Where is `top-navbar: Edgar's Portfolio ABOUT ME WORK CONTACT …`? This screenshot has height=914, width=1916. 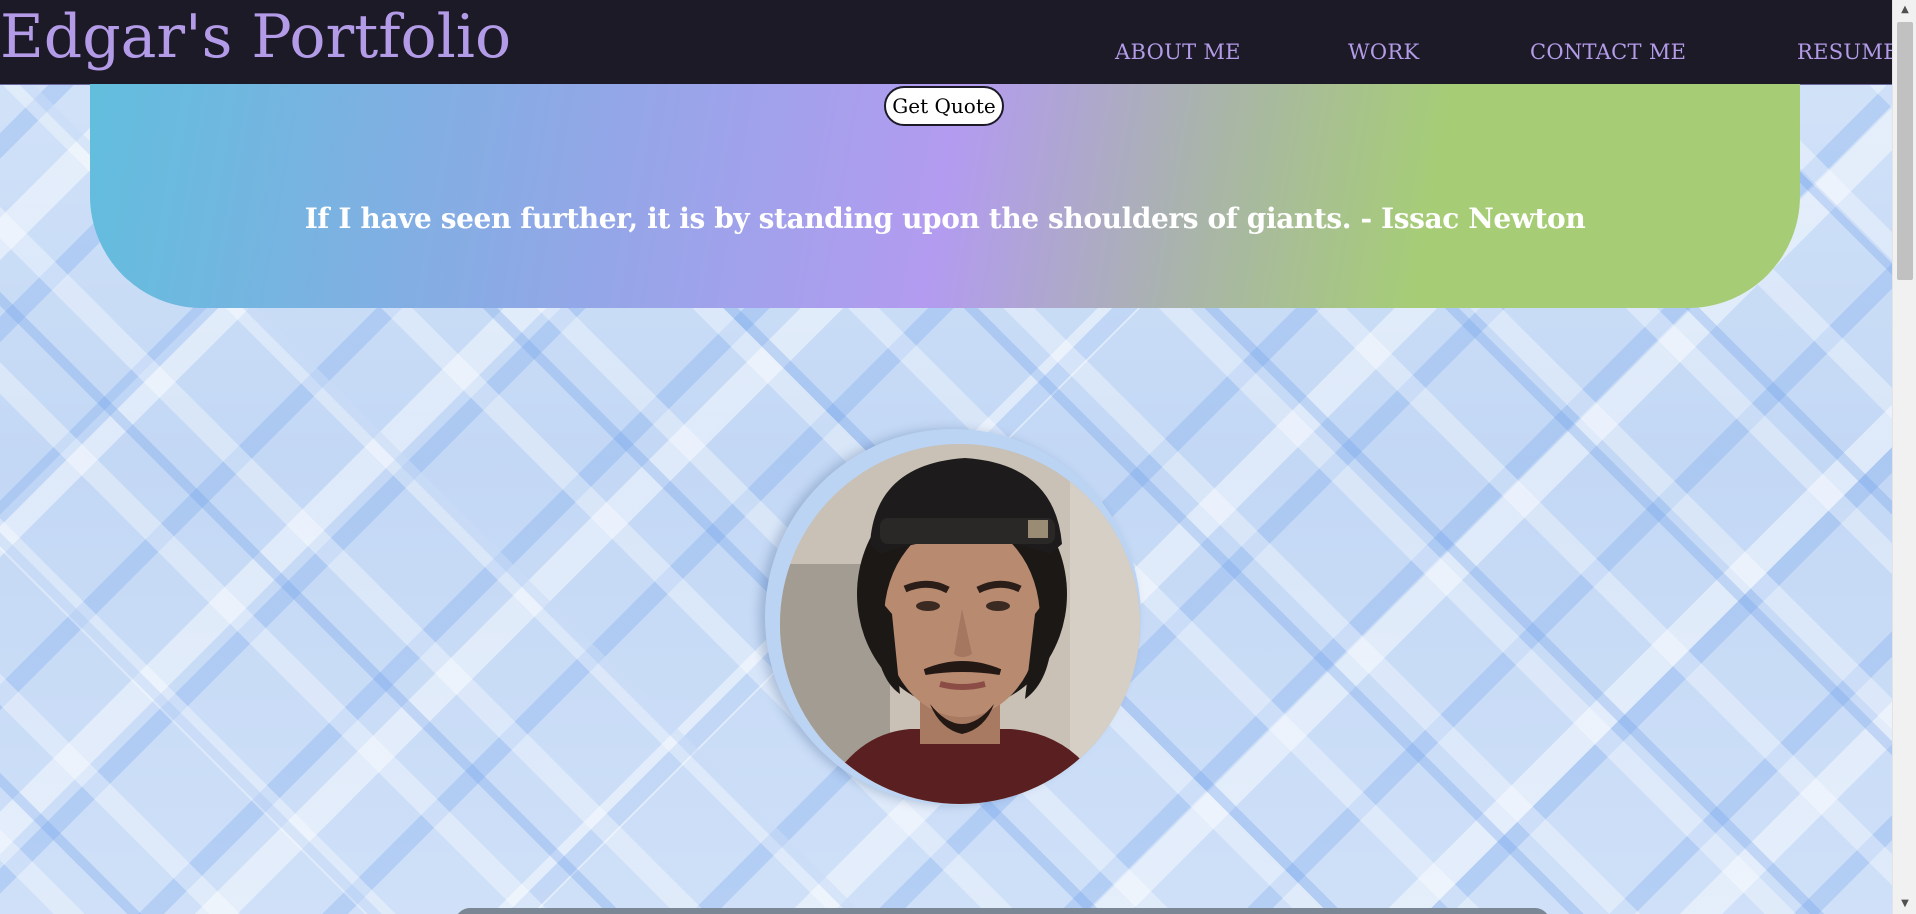 top-navbar: Edgar's Portfolio ABOUT ME WORK CONTACT … is located at coordinates (949, 42).